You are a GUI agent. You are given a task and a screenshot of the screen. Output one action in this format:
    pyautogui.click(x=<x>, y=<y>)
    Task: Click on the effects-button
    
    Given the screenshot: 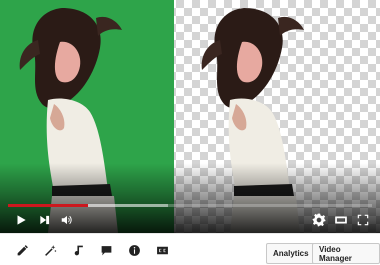 What is the action you would take?
    pyautogui.click(x=50, y=250)
    